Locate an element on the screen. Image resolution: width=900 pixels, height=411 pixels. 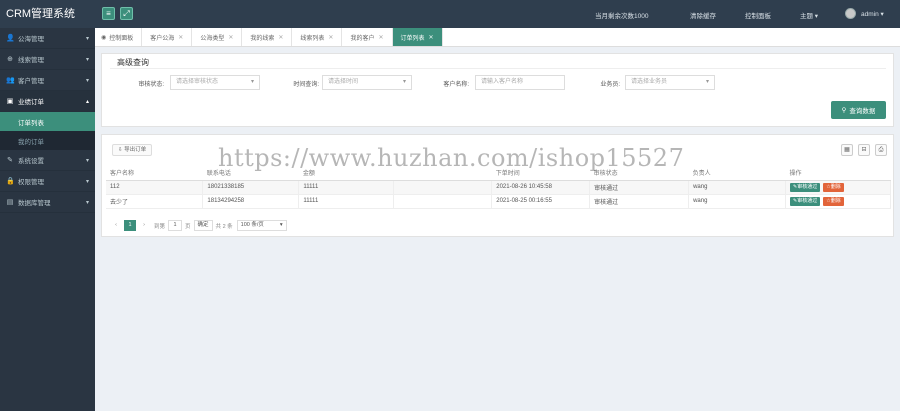
sidebar-item: 👥 客户管理 ▾ is located at coordinates (47, 80).